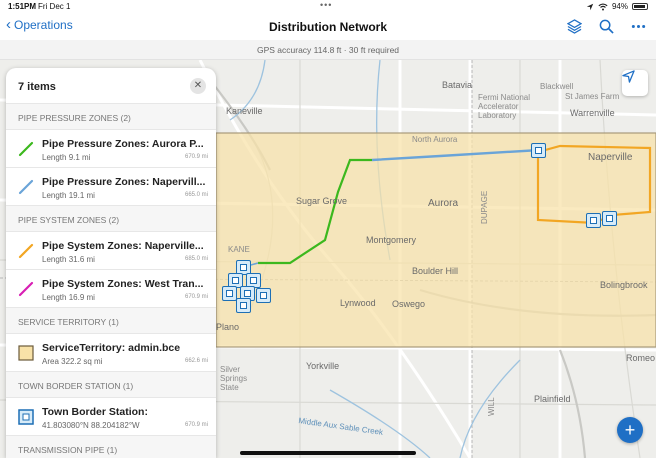 The image size is (656, 458). I want to click on panel-header: 7 items ✕, so click(111, 86).